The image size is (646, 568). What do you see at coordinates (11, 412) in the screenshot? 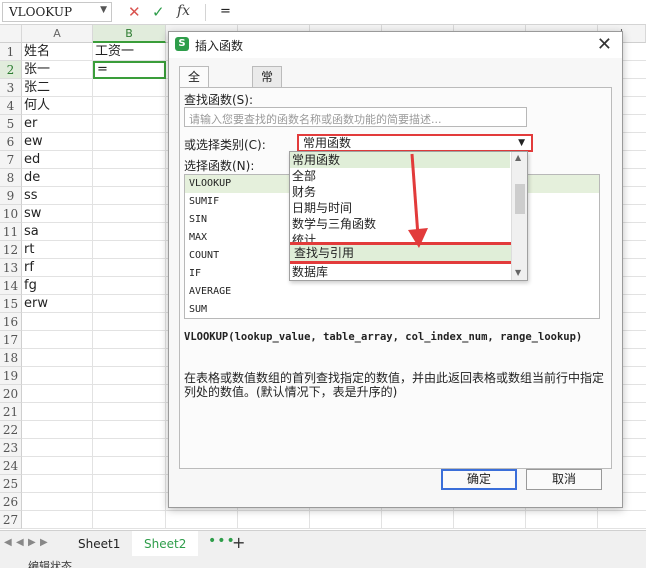
I see `row-header: 21` at bounding box center [11, 412].